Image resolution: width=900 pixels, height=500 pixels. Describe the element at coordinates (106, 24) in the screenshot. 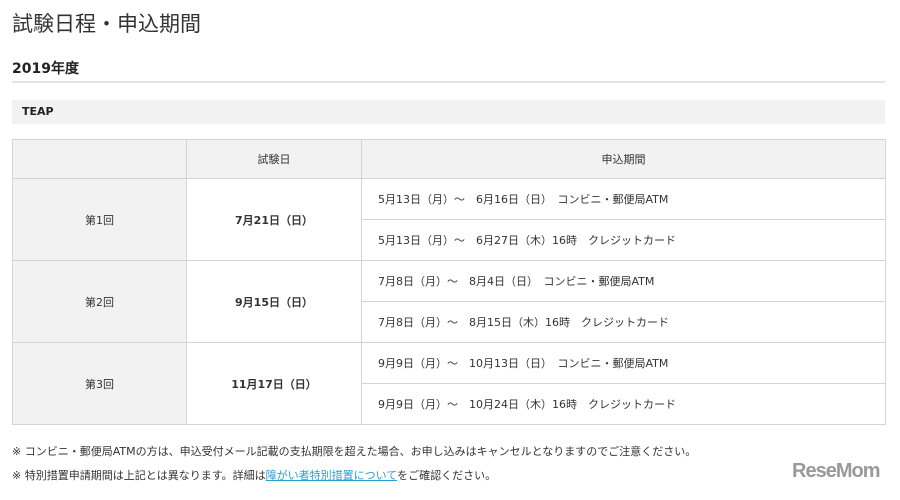

I see `page-title: 試験日程・申込期間` at that location.